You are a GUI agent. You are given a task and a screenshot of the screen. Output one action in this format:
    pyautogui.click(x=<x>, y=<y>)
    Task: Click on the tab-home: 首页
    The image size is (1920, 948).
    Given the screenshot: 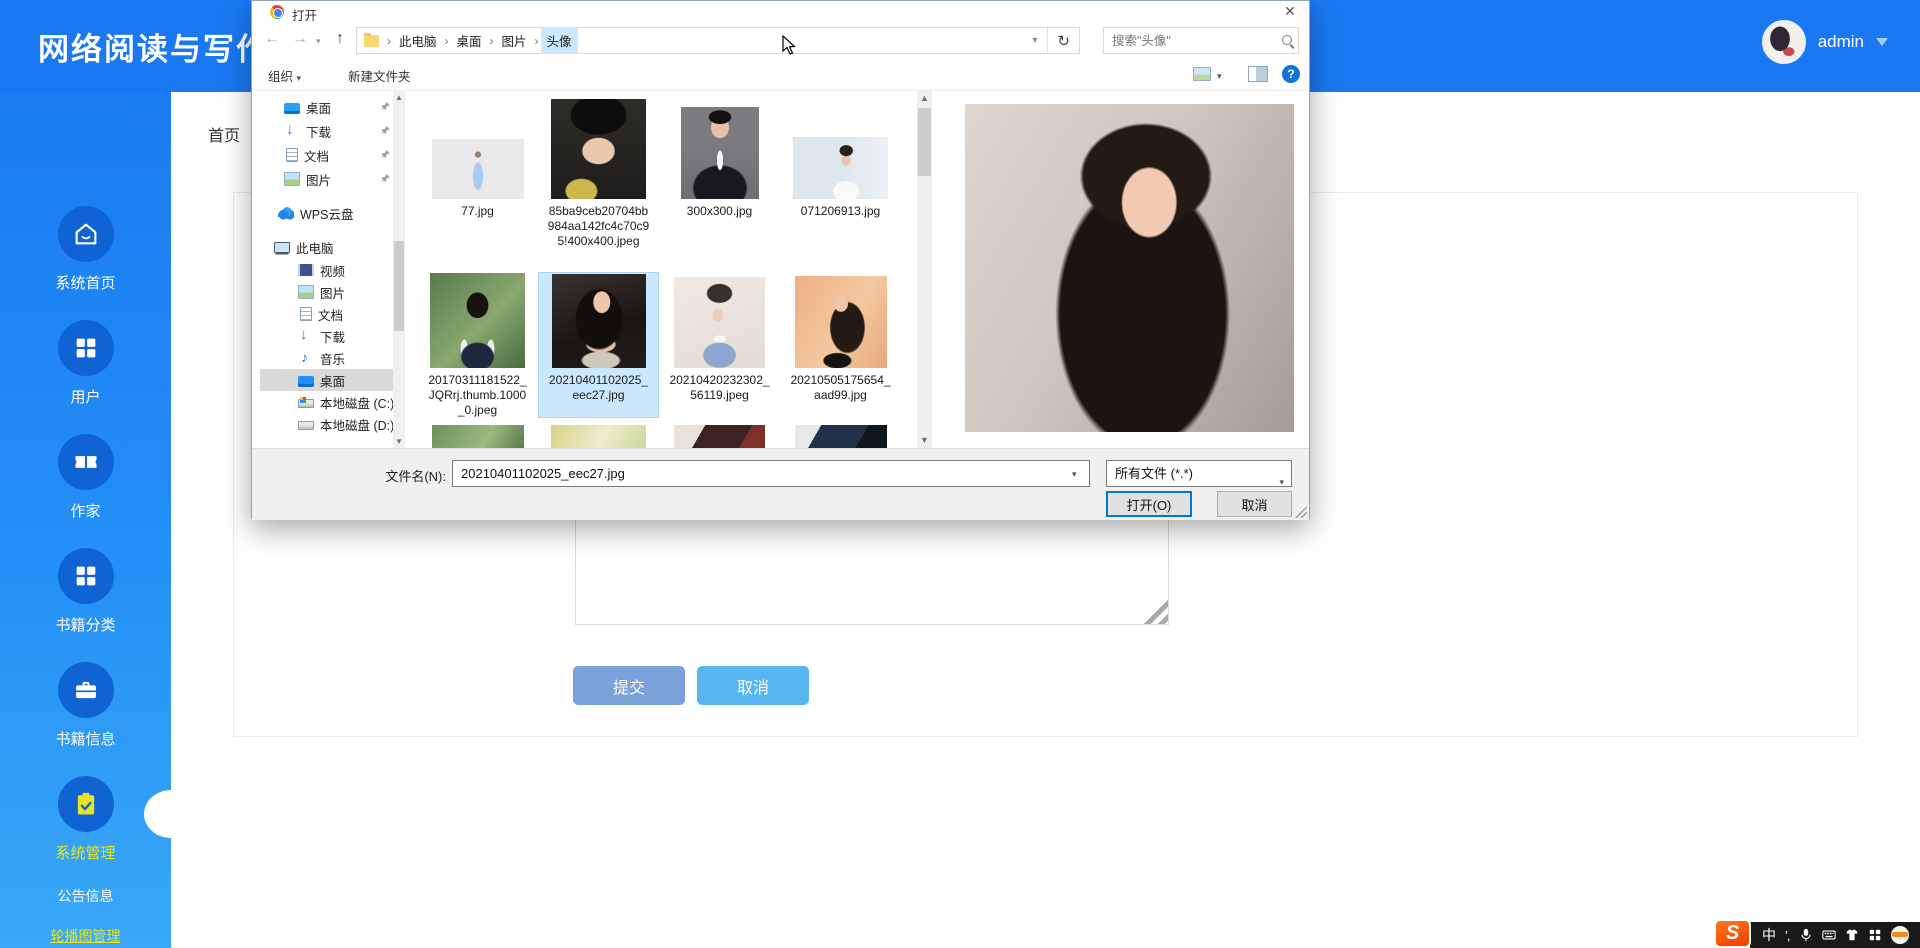 What is the action you would take?
    pyautogui.click(x=224, y=134)
    